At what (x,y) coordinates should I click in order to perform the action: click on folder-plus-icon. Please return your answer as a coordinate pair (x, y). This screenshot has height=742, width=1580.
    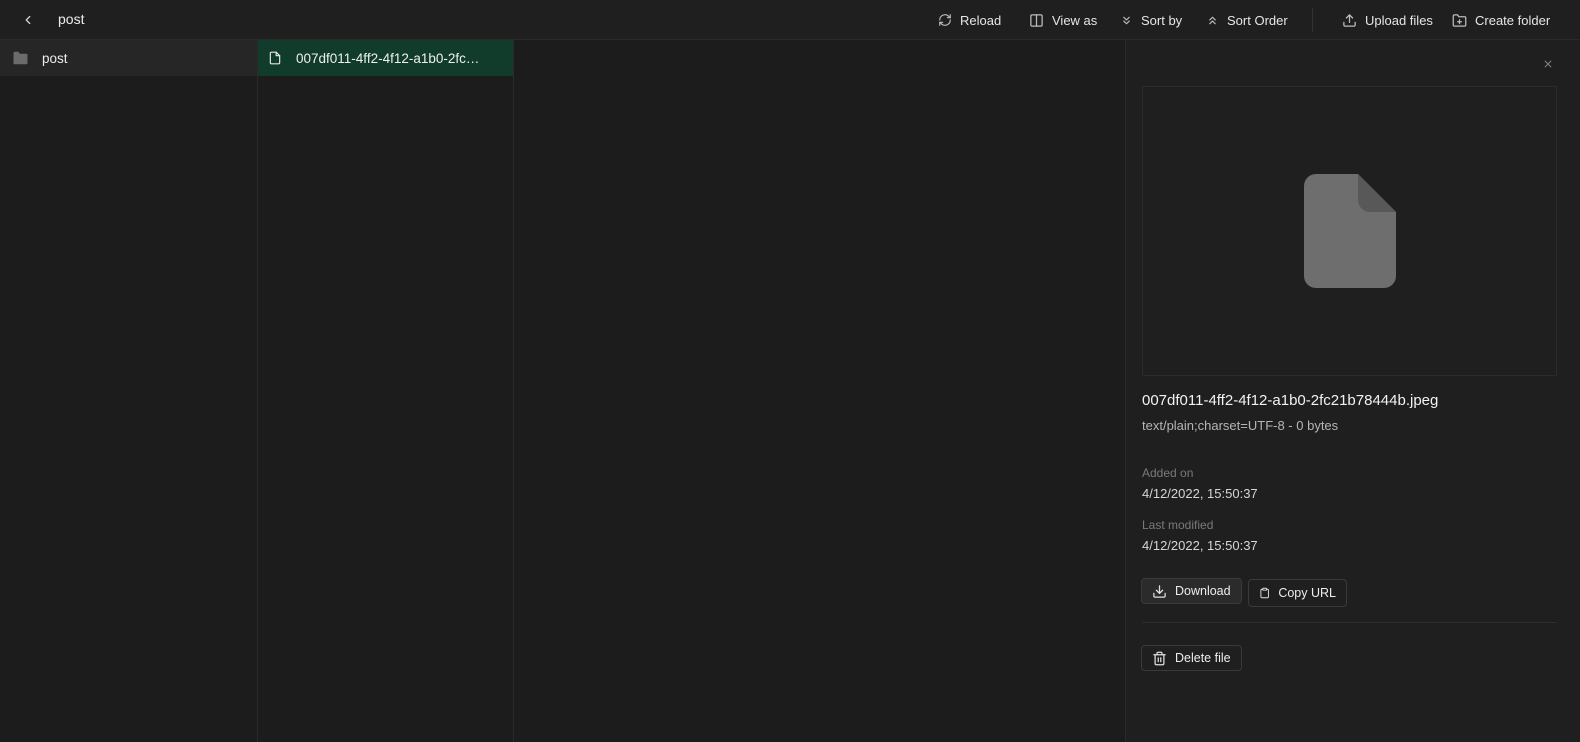
    Looking at the image, I should click on (1459, 20).